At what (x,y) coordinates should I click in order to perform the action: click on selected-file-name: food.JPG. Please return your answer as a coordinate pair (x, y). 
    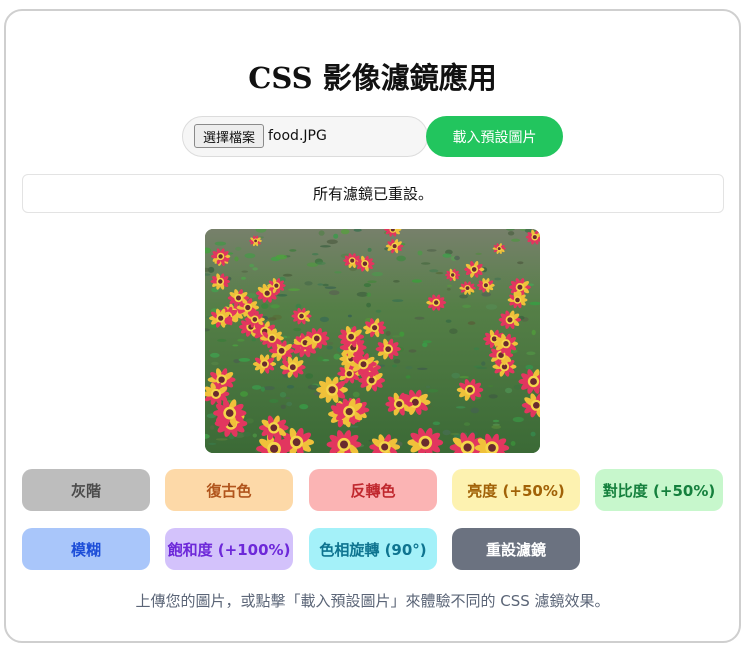
    Looking at the image, I should click on (297, 136).